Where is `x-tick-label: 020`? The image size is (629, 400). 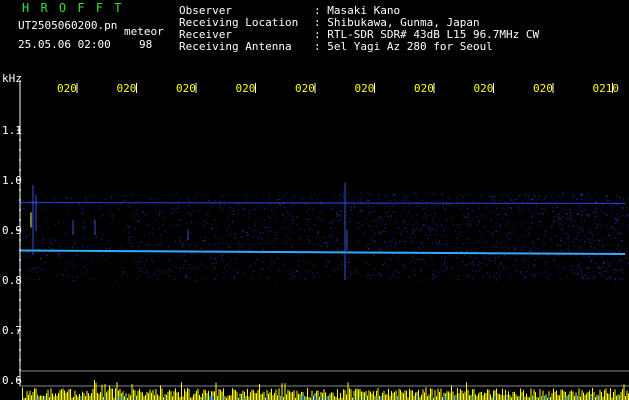
x-tick-label: 020 is located at coordinates (67, 88).